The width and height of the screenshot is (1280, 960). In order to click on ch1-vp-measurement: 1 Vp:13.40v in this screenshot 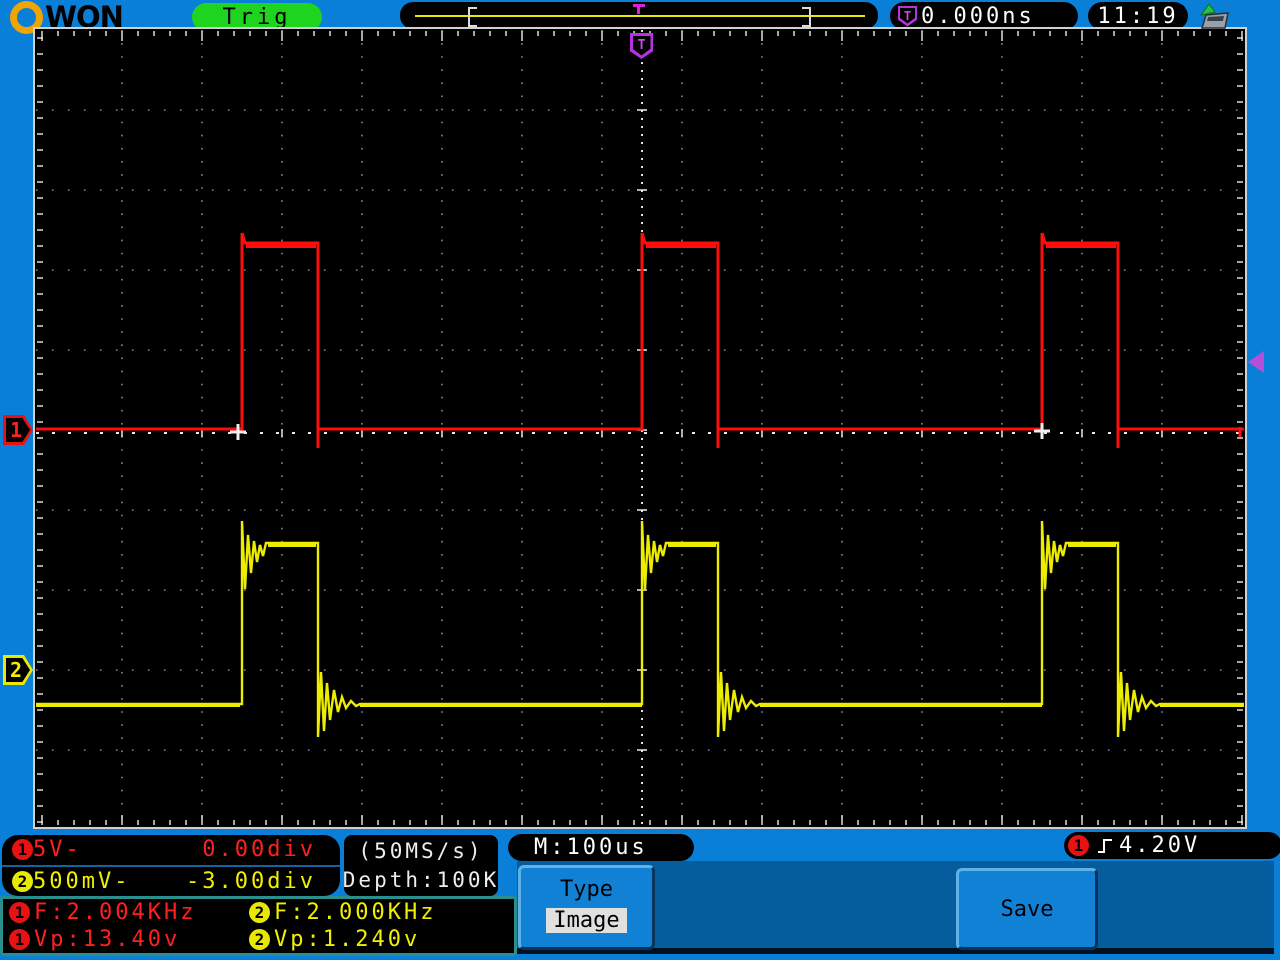, I will do `click(126, 939)`.